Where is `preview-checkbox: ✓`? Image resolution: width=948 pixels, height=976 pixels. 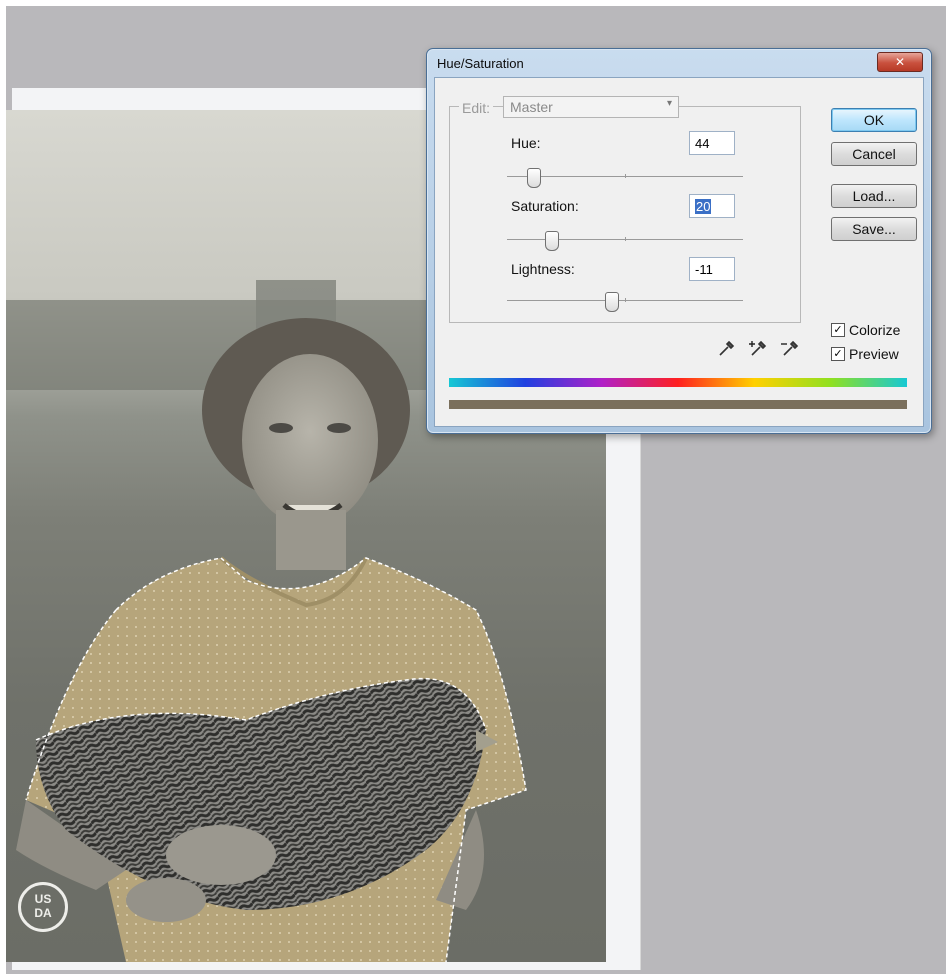
preview-checkbox: ✓ is located at coordinates (838, 354).